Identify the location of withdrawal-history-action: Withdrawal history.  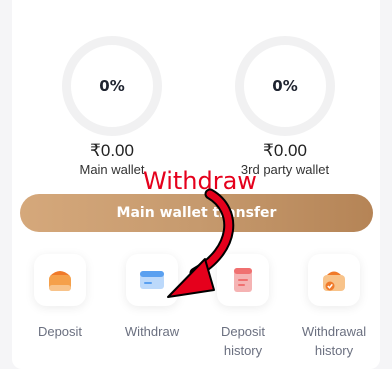
(334, 307).